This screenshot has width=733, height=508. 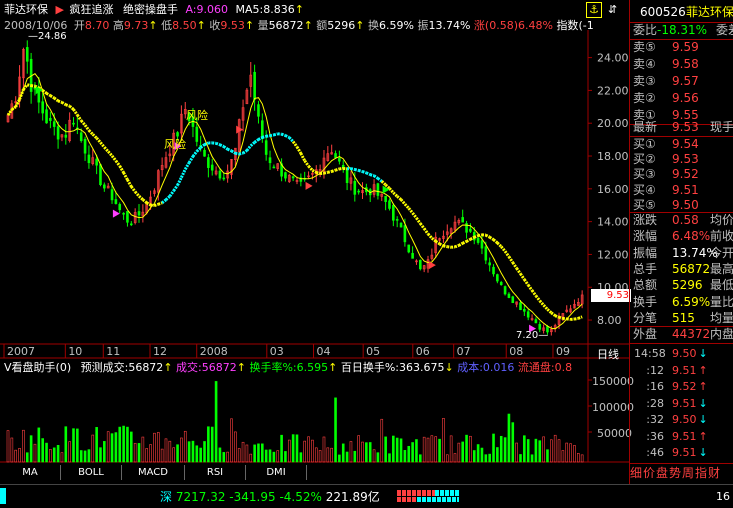 I want to click on row-label: 卖①, so click(x=644, y=115).